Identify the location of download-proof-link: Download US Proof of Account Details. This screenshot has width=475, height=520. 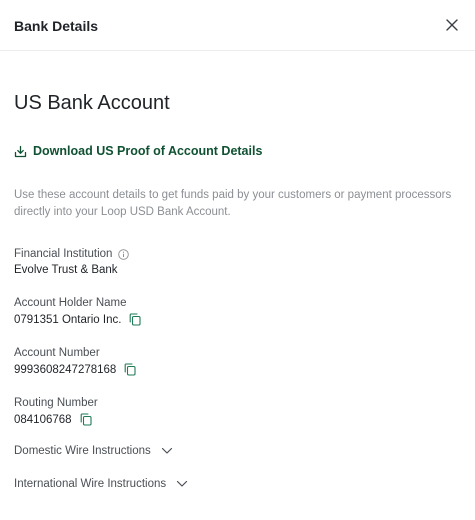
(138, 151).